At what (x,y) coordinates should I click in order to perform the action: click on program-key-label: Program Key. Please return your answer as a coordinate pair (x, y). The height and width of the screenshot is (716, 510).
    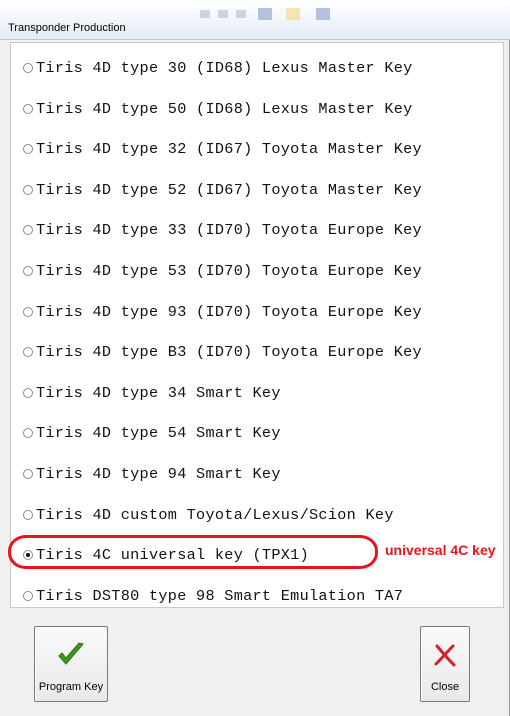
    Looking at the image, I should click on (71, 687).